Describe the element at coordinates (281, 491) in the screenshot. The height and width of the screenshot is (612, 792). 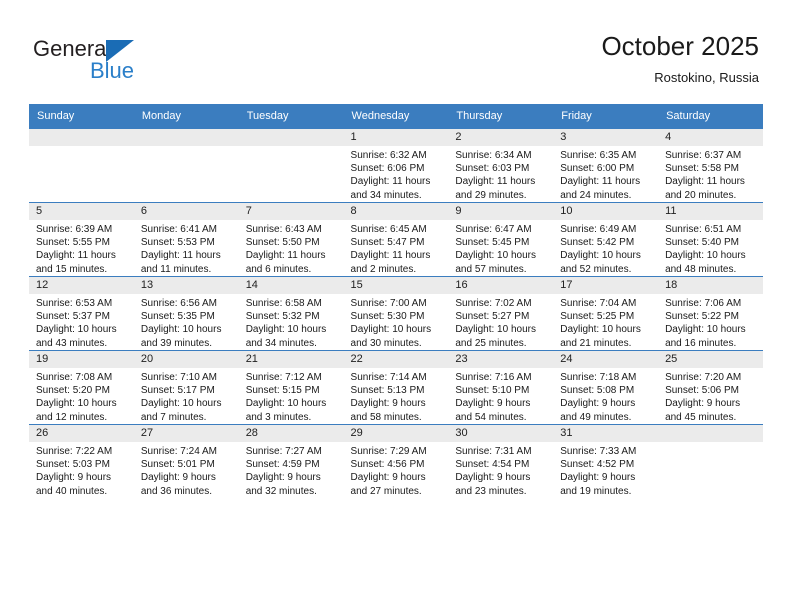
I see `daylight-duration-line2: and 32 minutes.` at that location.